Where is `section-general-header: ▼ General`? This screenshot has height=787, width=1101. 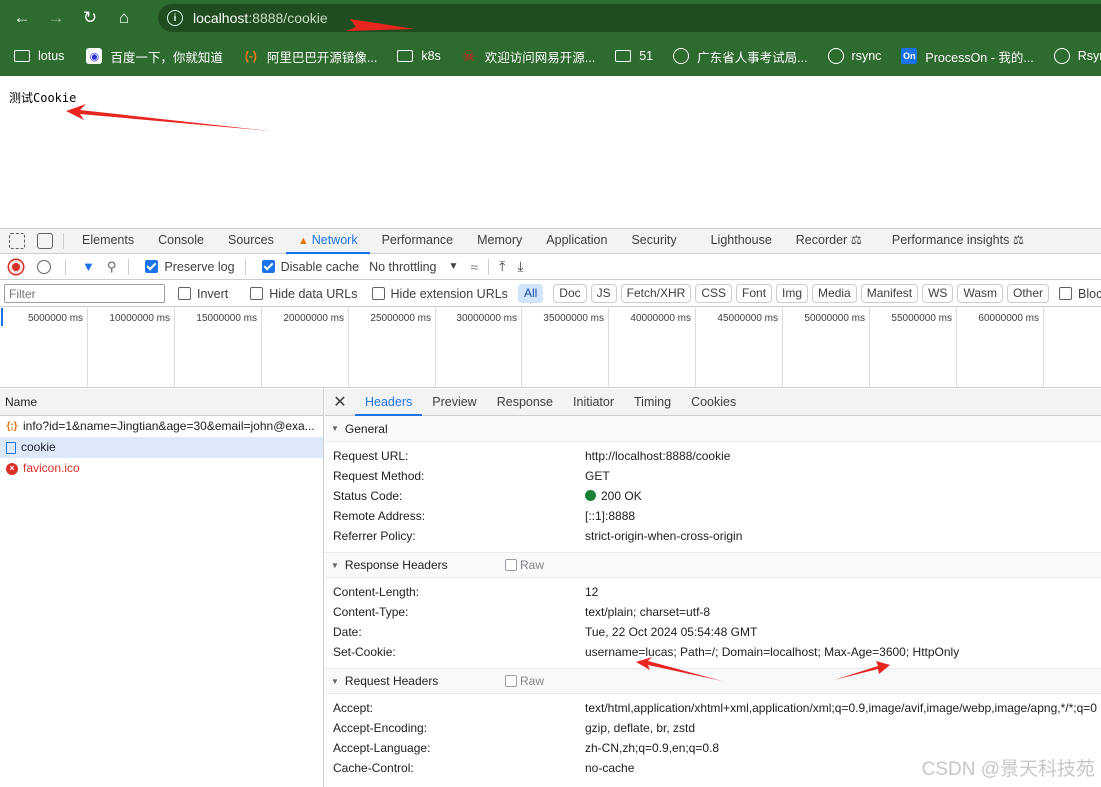
section-general-header: ▼ General is located at coordinates (713, 429).